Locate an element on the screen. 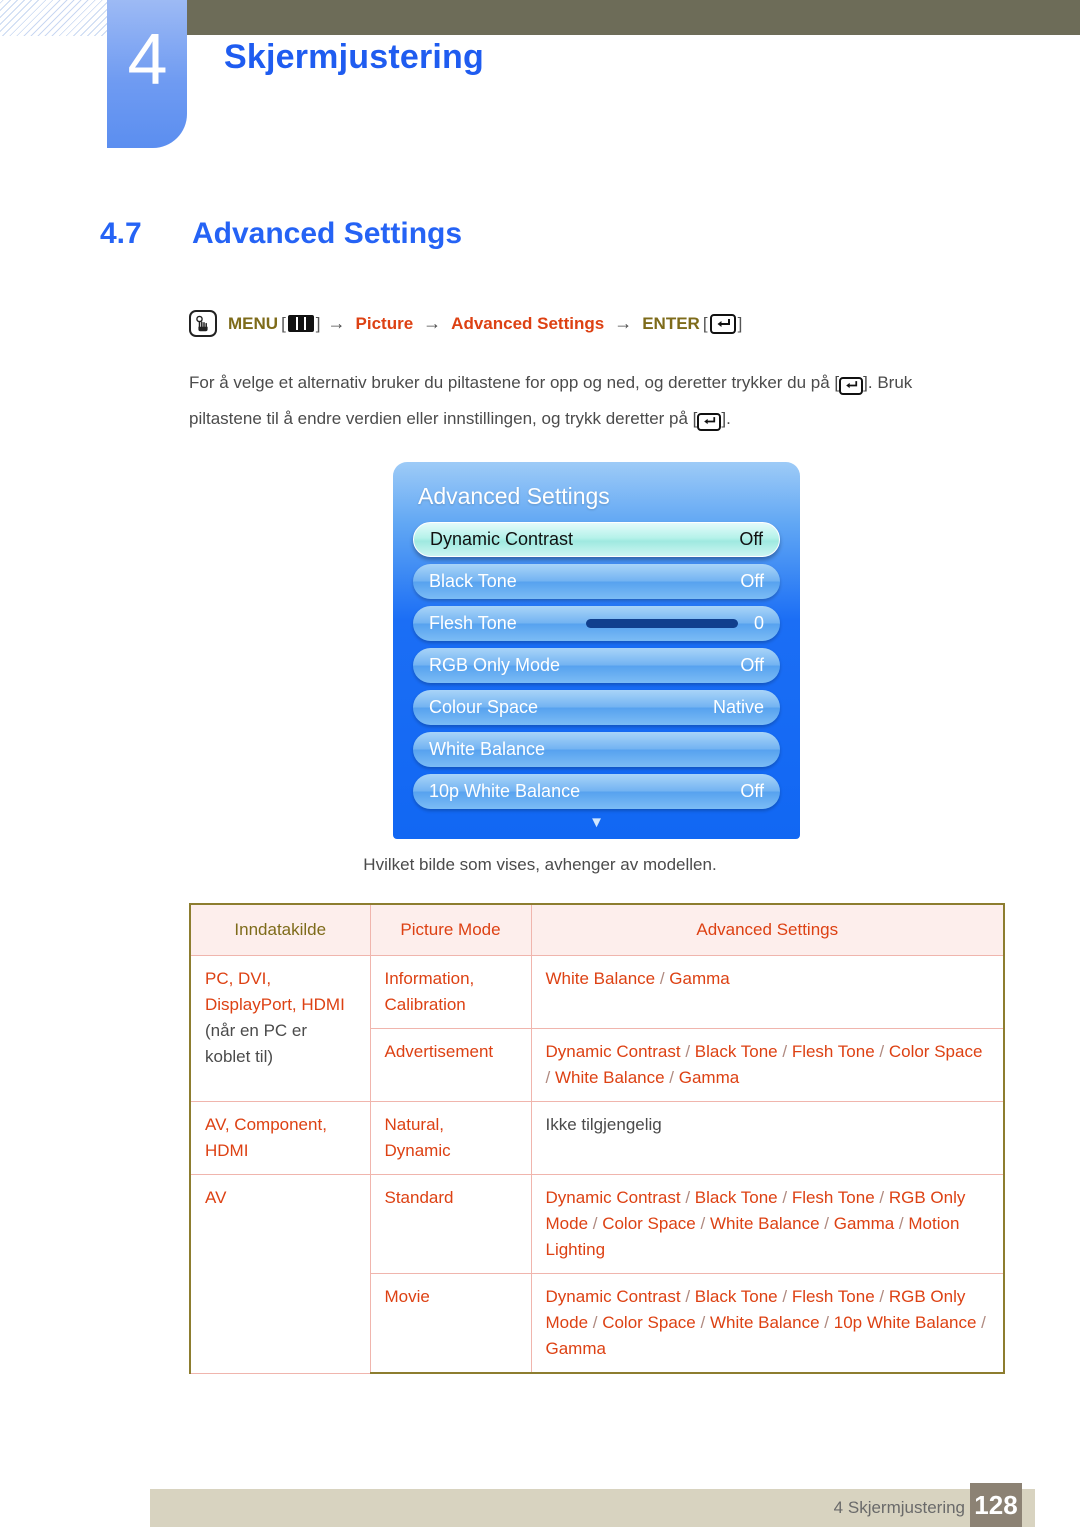 The image size is (1080, 1527). picture-mode-line: Movie is located at coordinates (407, 1296).